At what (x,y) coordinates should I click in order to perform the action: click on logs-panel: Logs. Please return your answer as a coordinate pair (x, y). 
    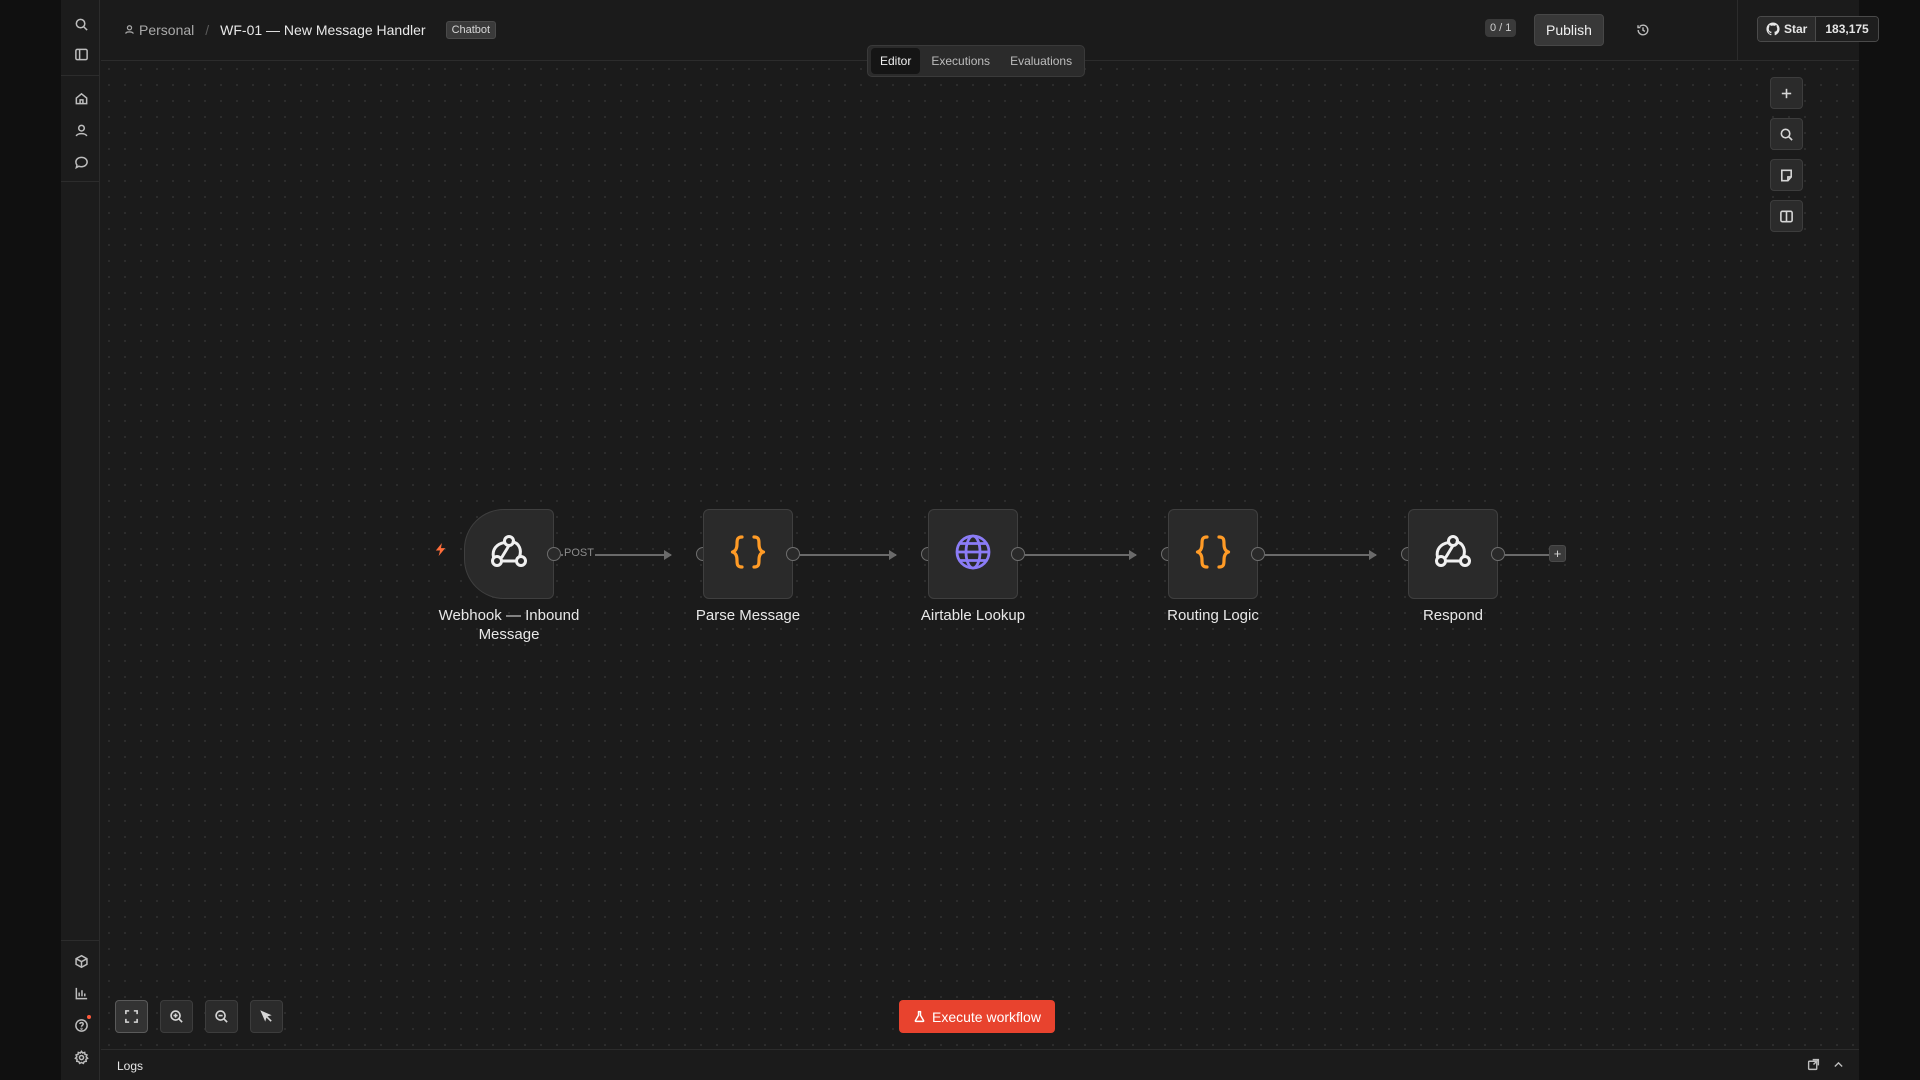
    Looking at the image, I should click on (980, 1064).